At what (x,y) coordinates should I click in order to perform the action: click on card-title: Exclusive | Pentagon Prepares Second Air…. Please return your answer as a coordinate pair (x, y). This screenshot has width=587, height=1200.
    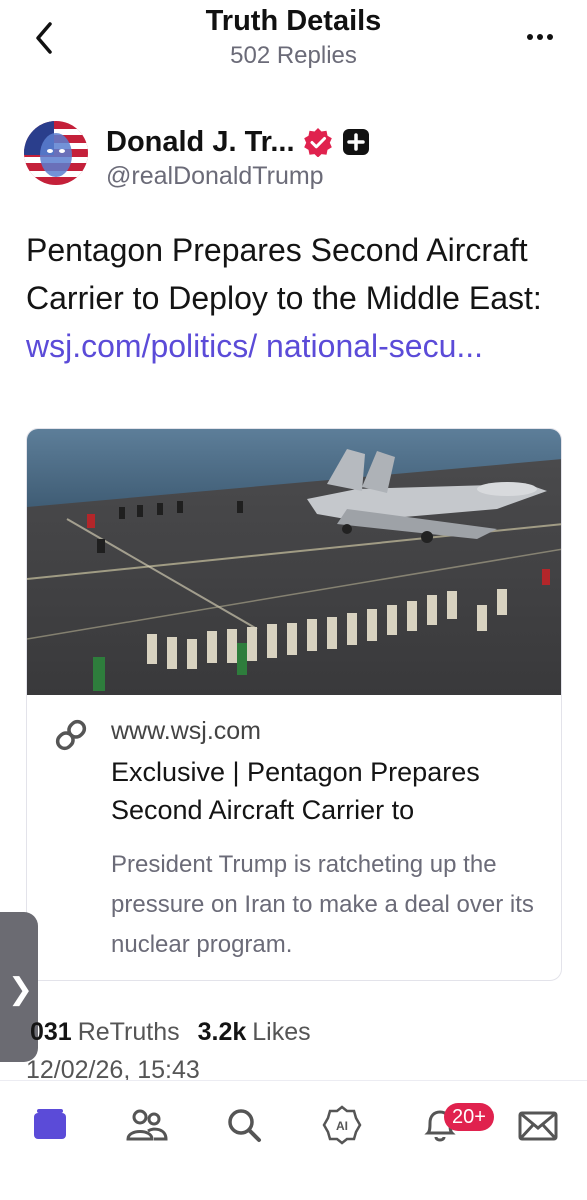
    Looking at the image, I should click on (295, 791).